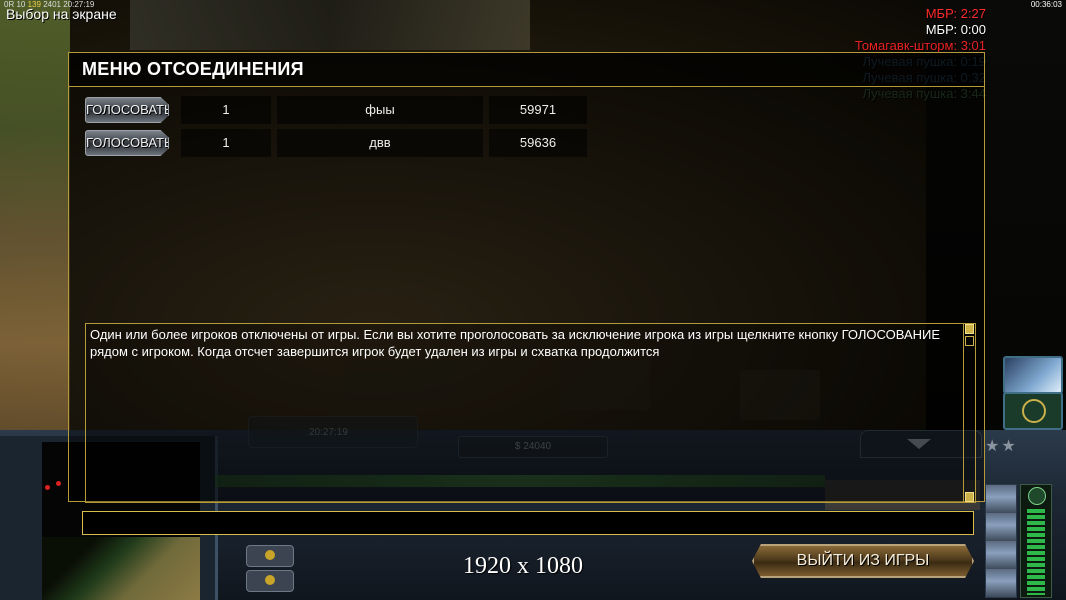 The width and height of the screenshot is (1066, 600). I want to click on emblem-ring-icon, so click(1034, 411).